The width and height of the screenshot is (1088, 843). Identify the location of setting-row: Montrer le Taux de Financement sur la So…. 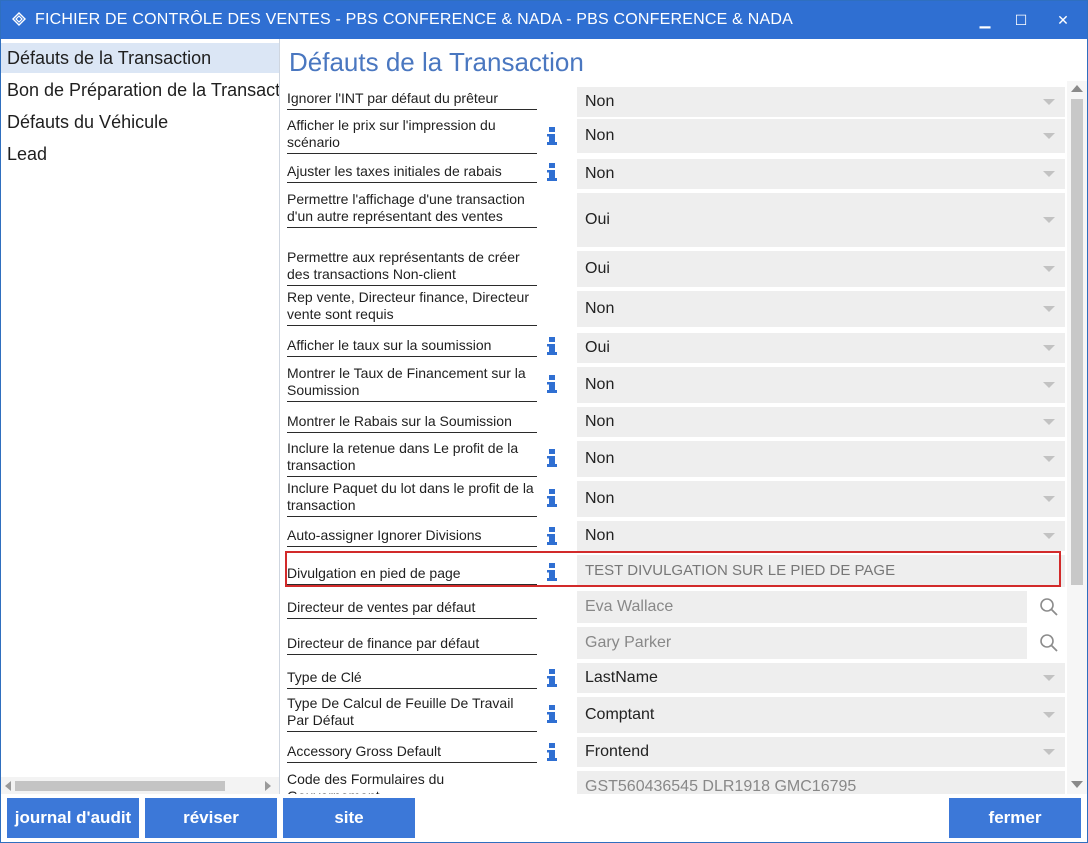
(674, 385).